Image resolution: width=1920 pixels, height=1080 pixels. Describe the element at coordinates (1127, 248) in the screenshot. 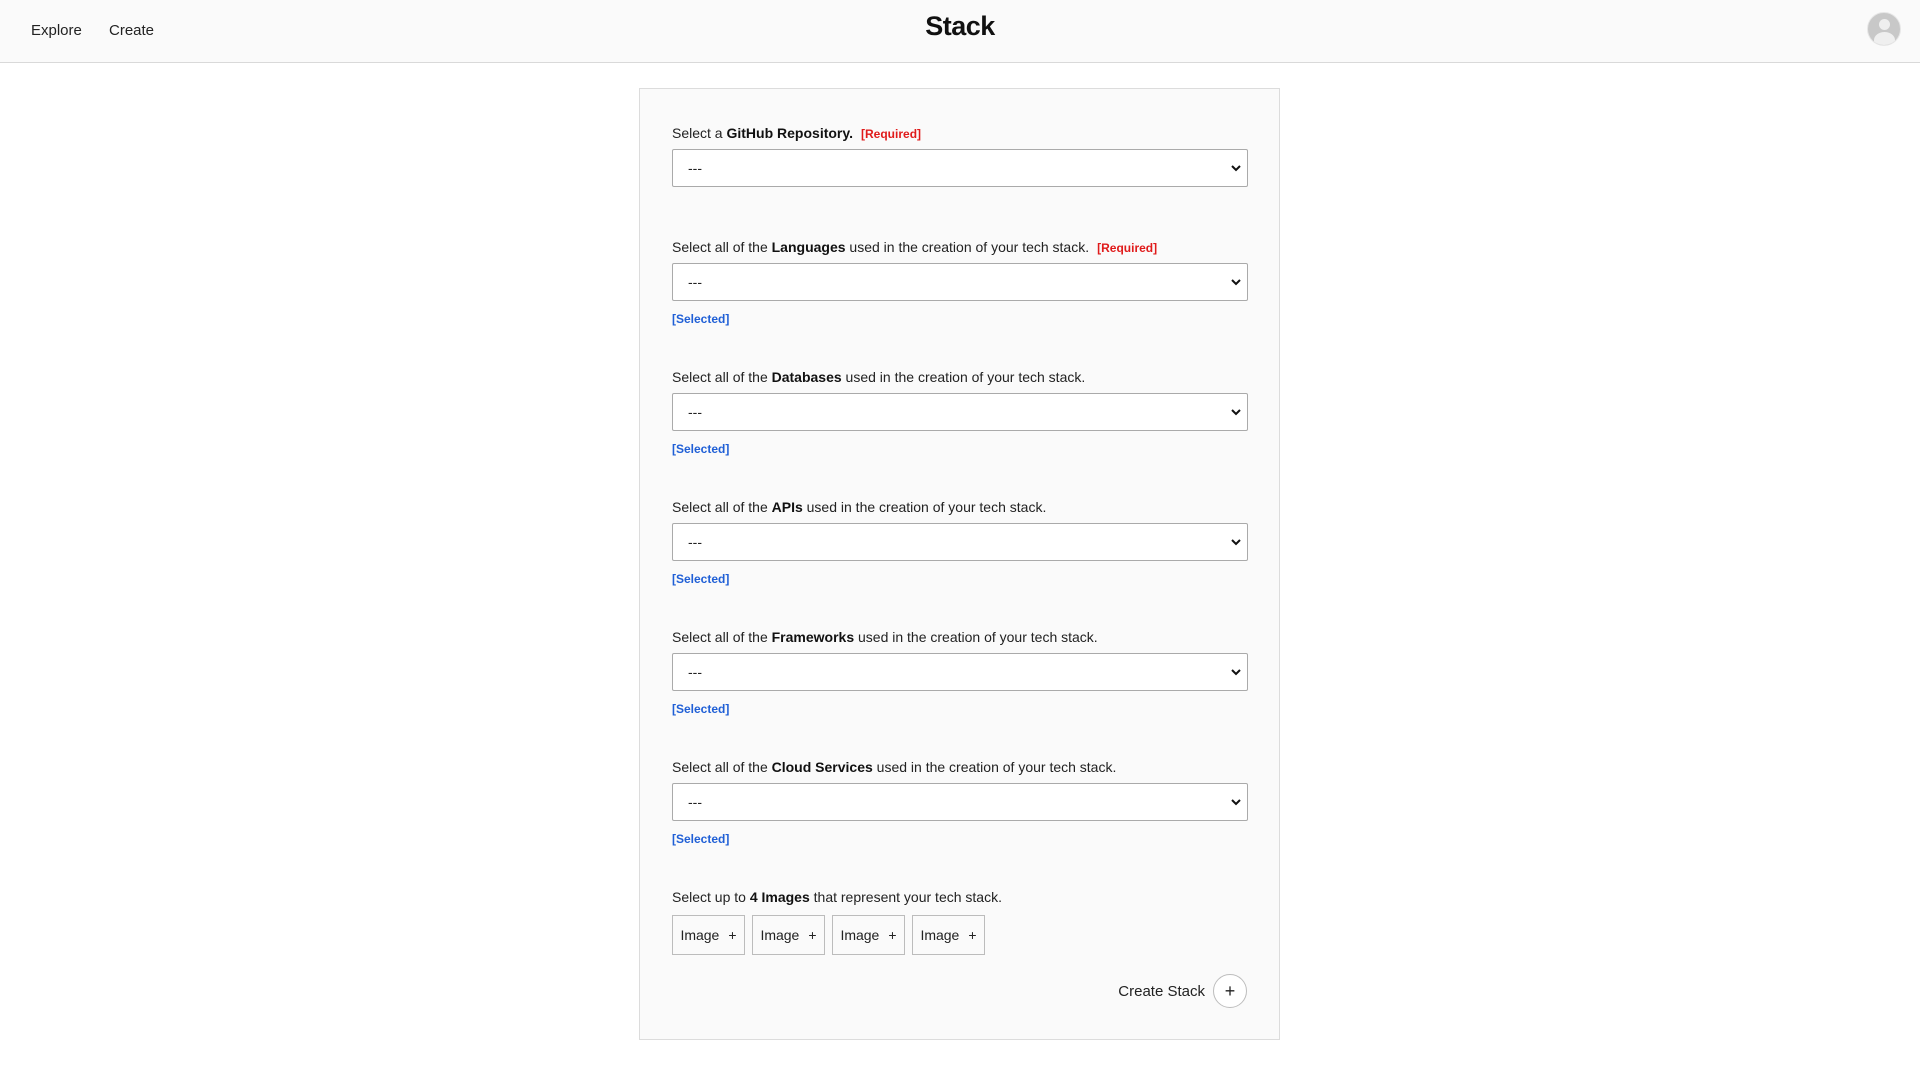

I see `languages-required-badge: [Required]` at that location.